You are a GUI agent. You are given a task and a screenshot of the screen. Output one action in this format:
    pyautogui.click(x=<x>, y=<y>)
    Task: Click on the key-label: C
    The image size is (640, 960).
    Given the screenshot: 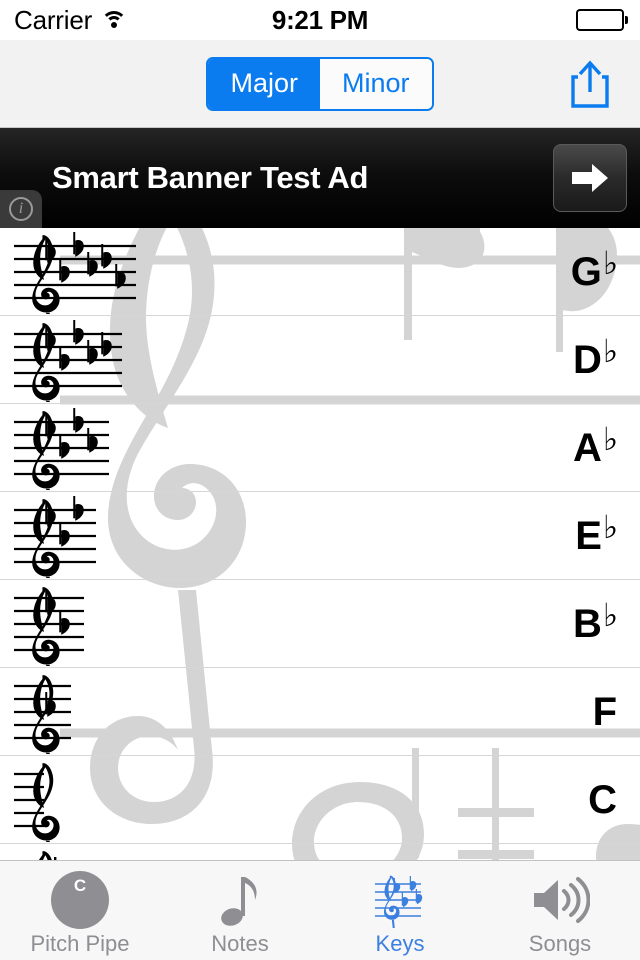 What is the action you would take?
    pyautogui.click(x=603, y=800)
    